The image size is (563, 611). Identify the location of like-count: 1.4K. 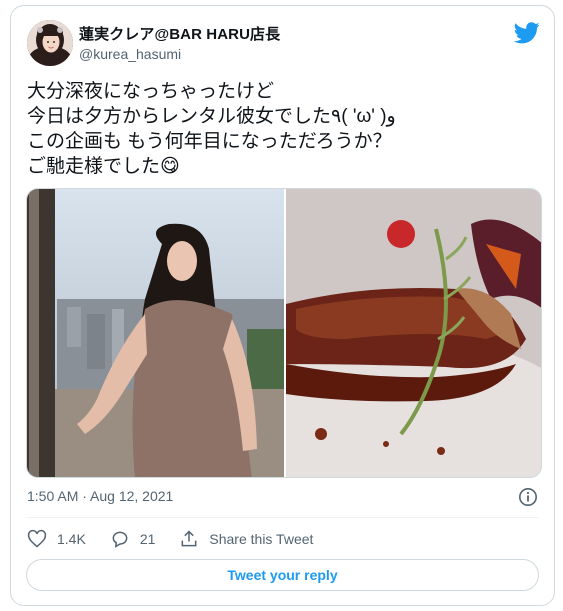
(71, 539).